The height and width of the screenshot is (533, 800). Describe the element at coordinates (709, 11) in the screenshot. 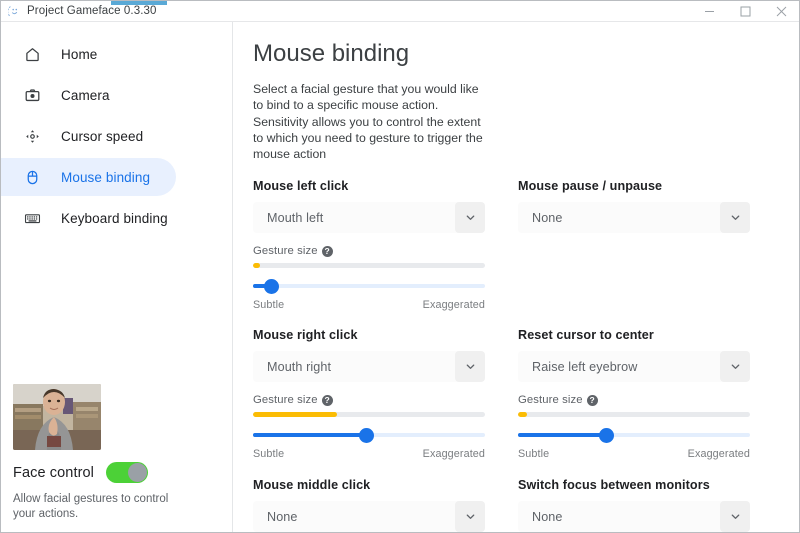

I see `minimize-icon` at that location.